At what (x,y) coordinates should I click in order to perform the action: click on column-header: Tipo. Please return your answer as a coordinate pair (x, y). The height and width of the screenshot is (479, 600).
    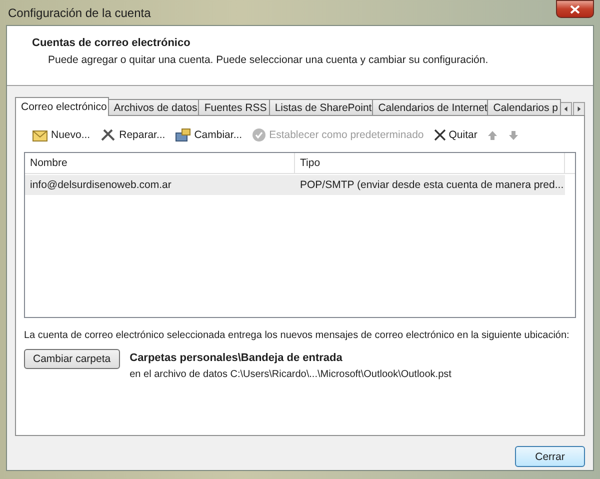
    Looking at the image, I should click on (430, 163).